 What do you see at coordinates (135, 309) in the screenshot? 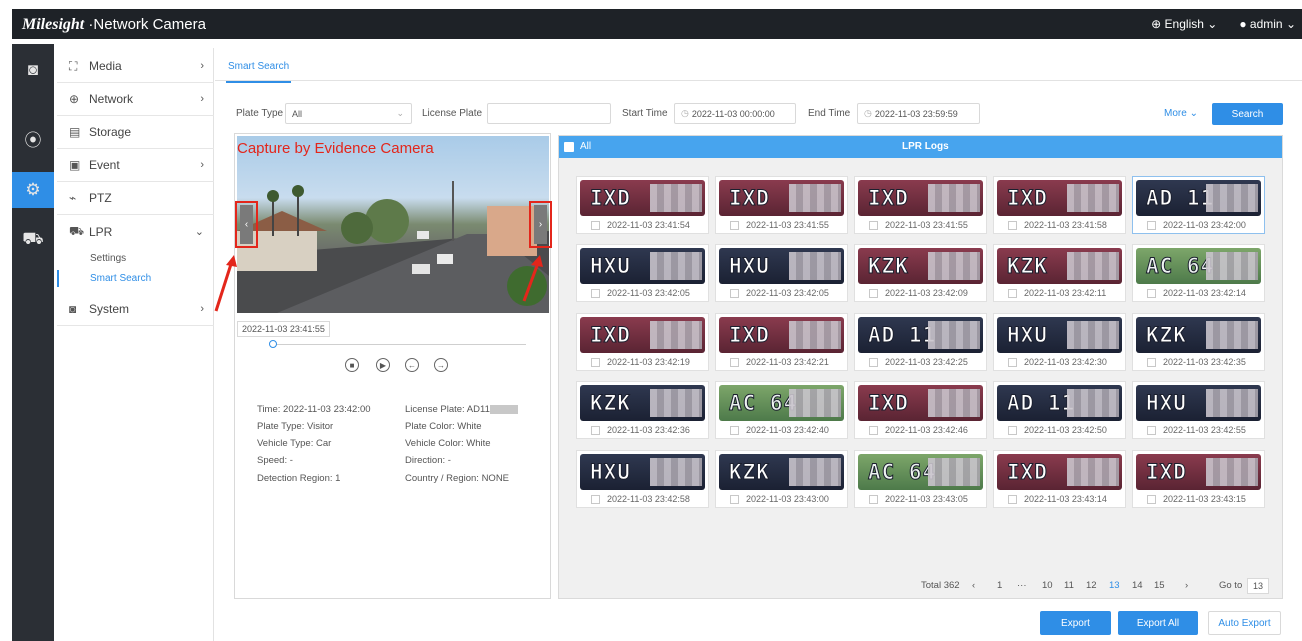
I see `sidebar-item-system: ◙ System ›` at bounding box center [135, 309].